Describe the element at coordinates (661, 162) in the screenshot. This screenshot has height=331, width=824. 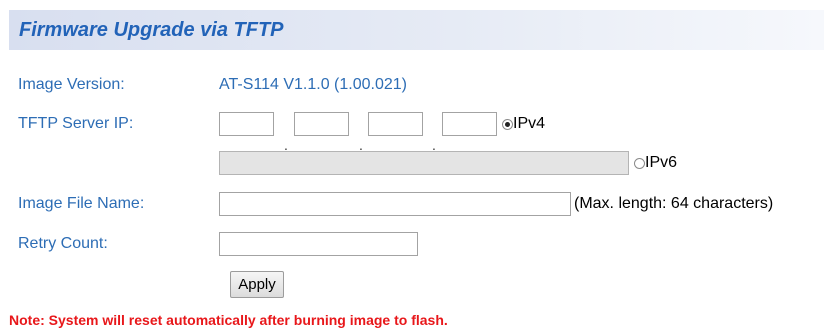
I see `ipv6-radio-label: IPv6` at that location.